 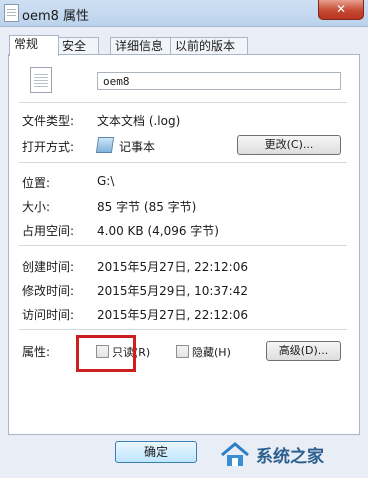 I want to click on created-value: 2015年5月27日, 22:12:06, so click(x=172, y=267).